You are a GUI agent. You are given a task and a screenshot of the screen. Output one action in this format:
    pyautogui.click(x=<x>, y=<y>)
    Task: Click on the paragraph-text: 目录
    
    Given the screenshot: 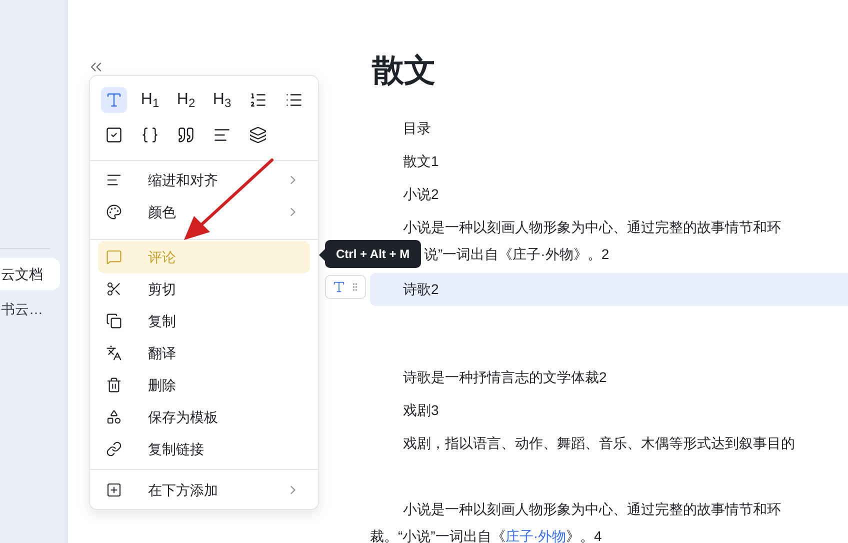 What is the action you would take?
    pyautogui.click(x=417, y=128)
    